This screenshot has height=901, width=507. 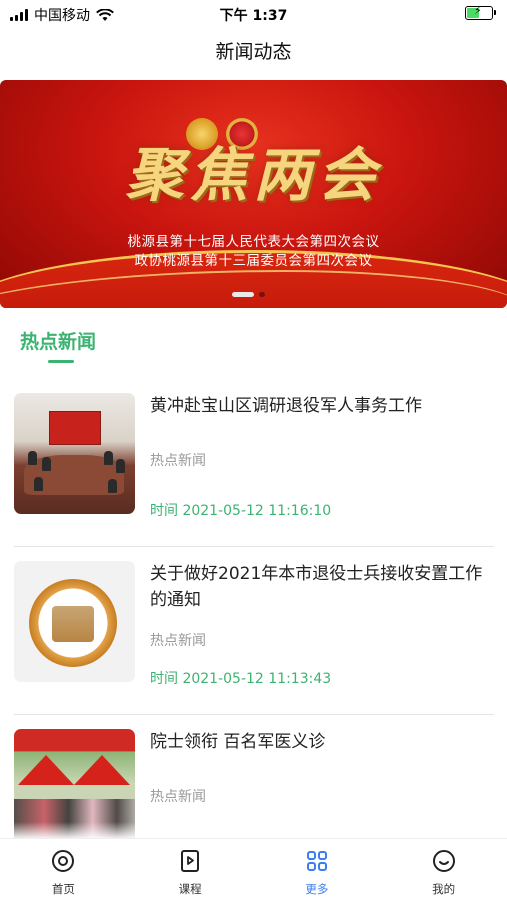 What do you see at coordinates (253, 261) in the screenshot?
I see `banner-subtitle-2: 政协桃源县第十三届委员会第四次会议` at bounding box center [253, 261].